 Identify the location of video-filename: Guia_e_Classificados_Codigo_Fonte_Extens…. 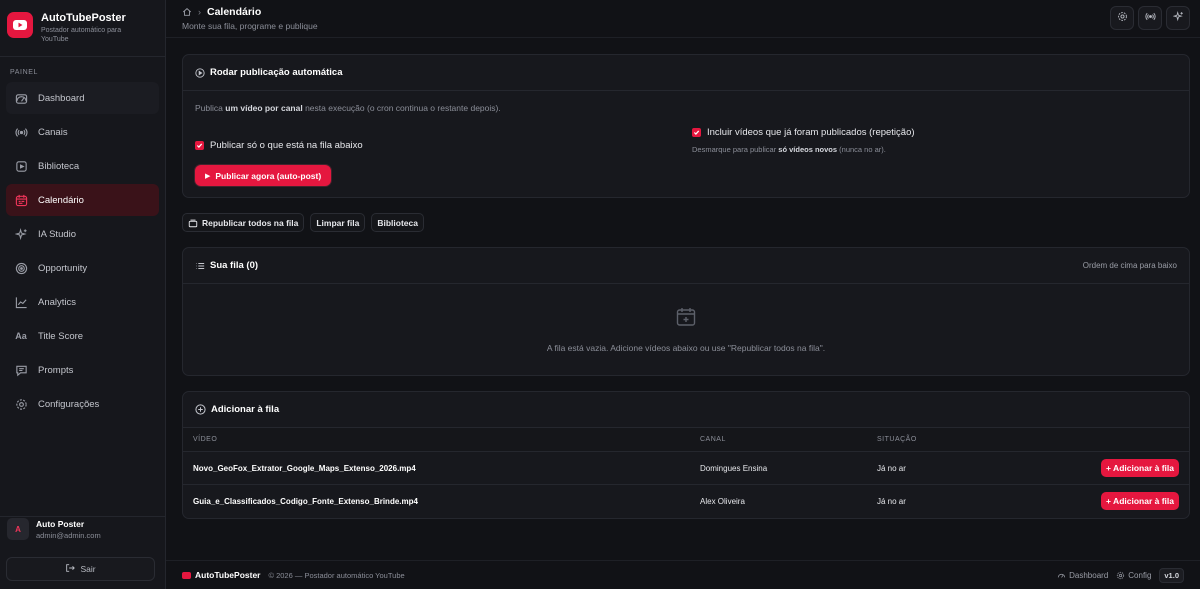
(305, 501).